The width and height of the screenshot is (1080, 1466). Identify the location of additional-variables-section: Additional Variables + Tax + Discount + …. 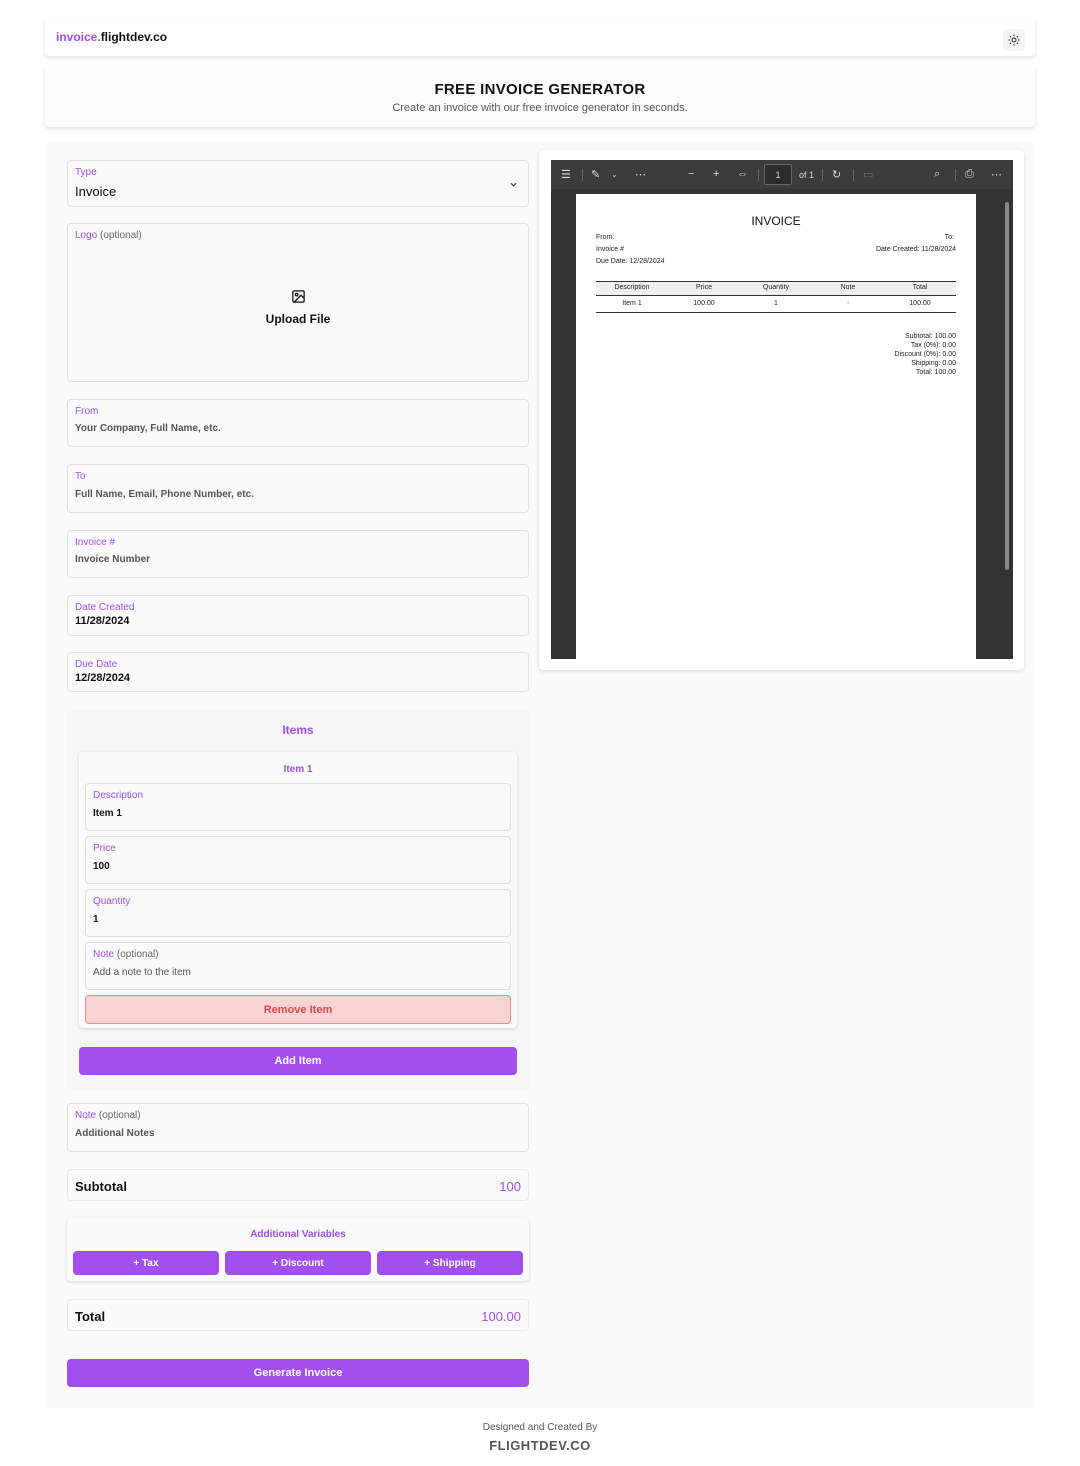
(298, 1249).